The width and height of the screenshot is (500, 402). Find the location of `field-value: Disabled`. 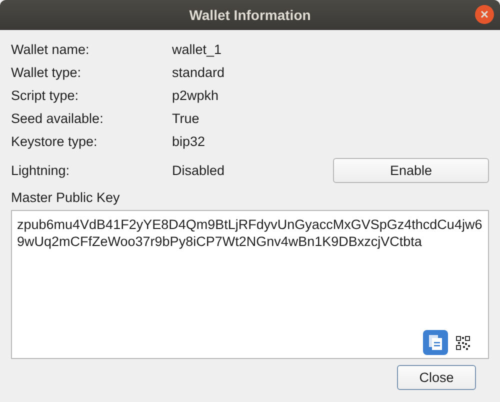

field-value: Disabled is located at coordinates (199, 170).